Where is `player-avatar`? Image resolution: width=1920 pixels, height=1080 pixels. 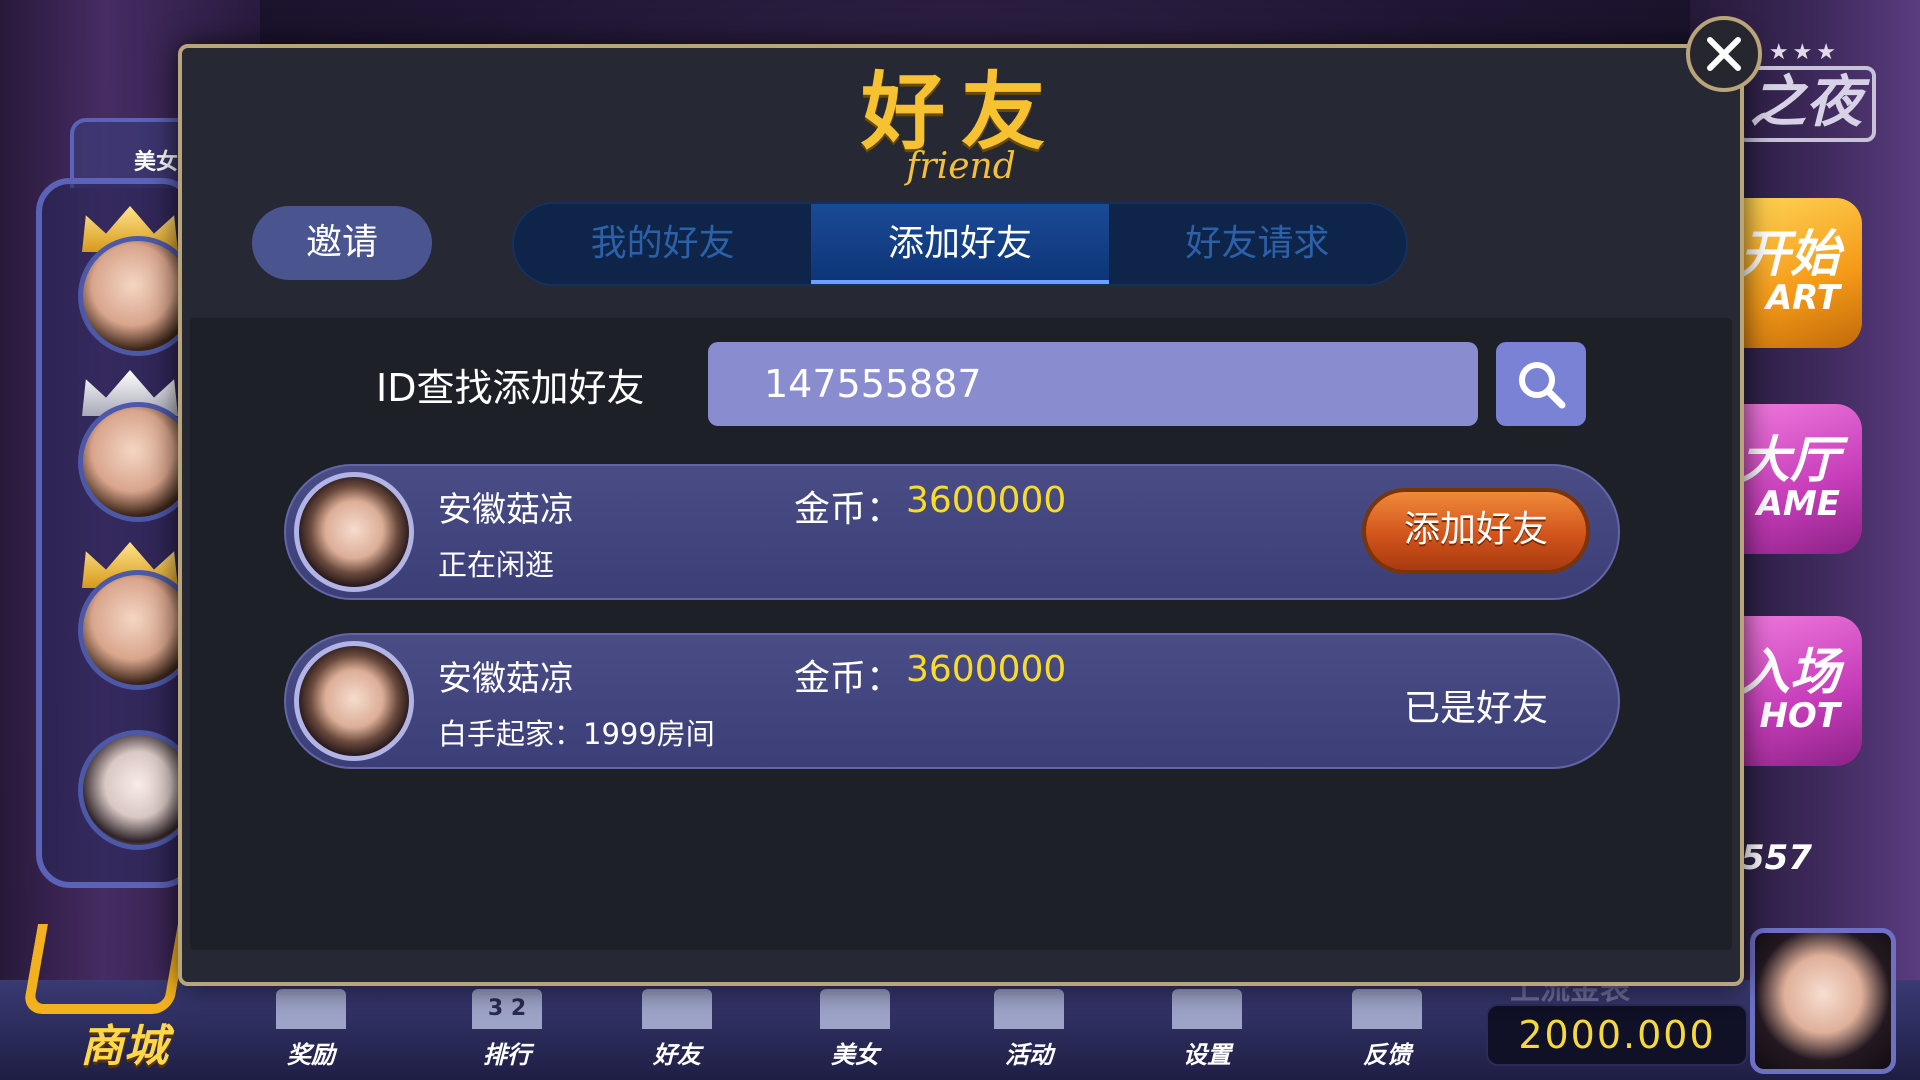 player-avatar is located at coordinates (1823, 1001).